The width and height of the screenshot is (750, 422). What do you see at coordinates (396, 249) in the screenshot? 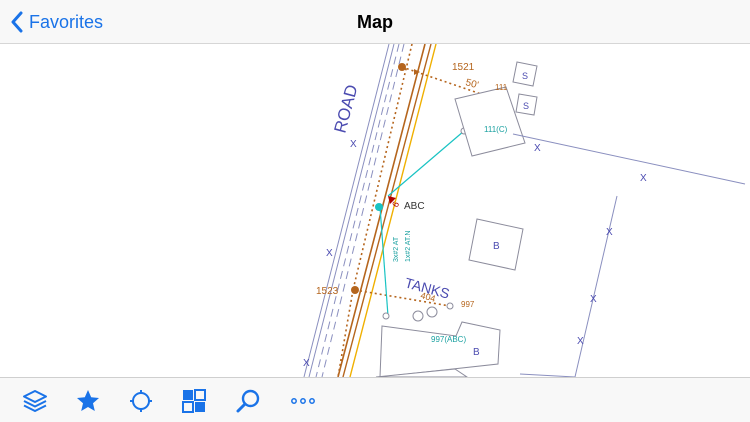
I see `cable-label-1: 3x#2 AT` at bounding box center [396, 249].